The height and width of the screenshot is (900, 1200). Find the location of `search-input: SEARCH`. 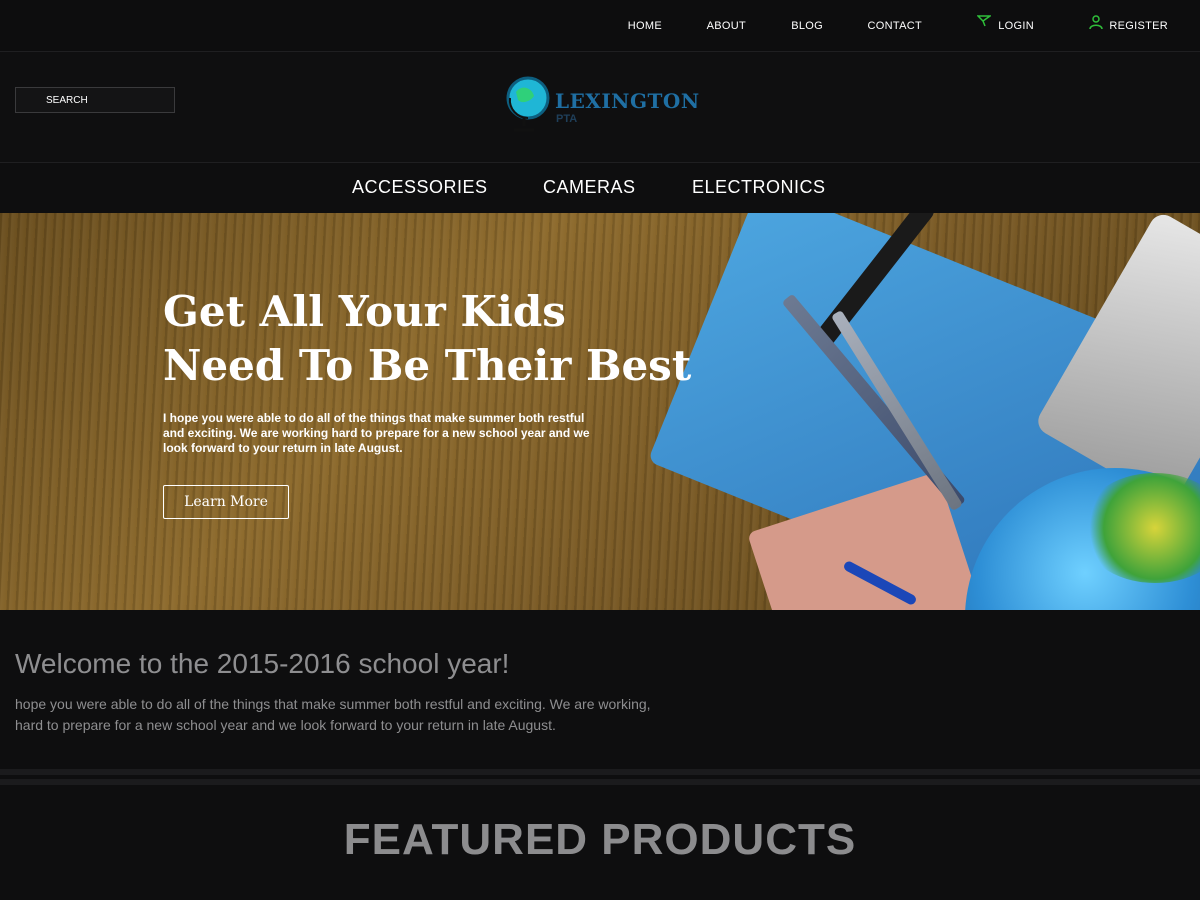

search-input: SEARCH is located at coordinates (95, 100).